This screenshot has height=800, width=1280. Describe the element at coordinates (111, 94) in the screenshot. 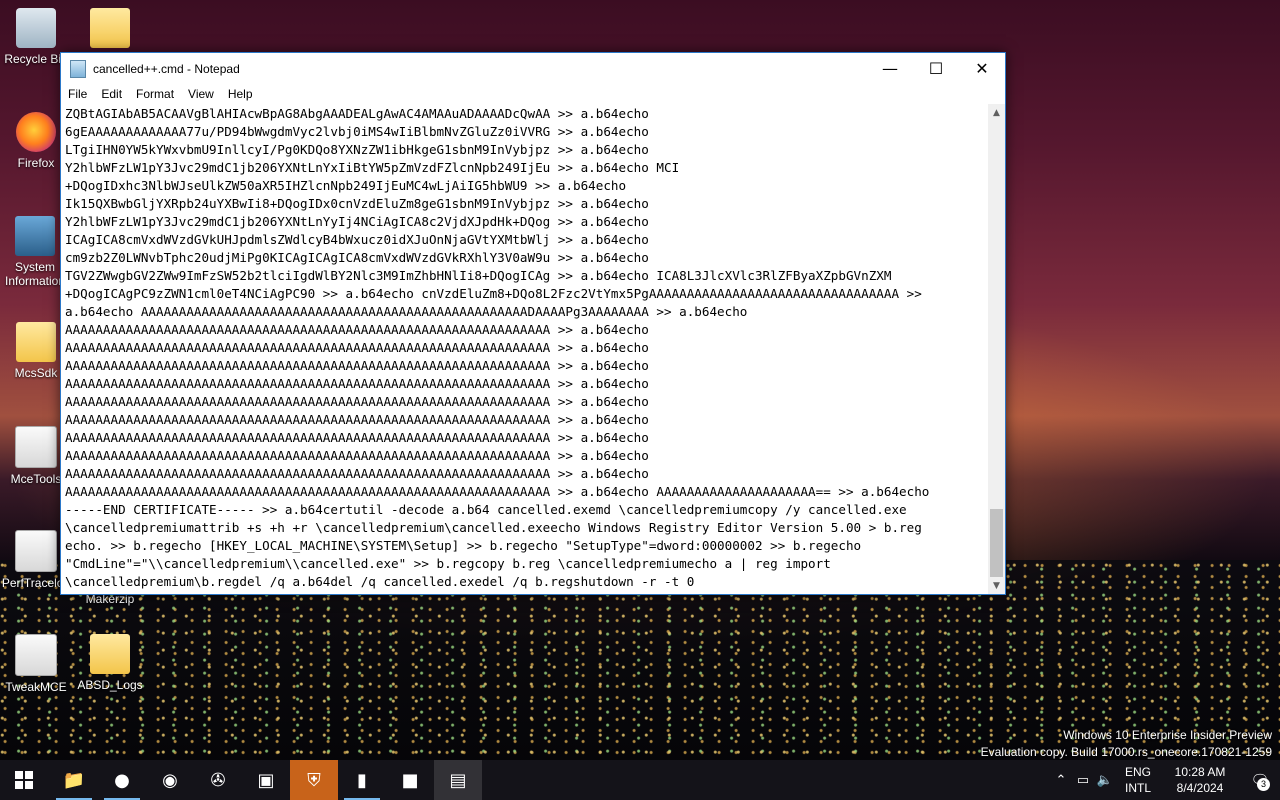

I see `menu-edit: Edit` at that location.